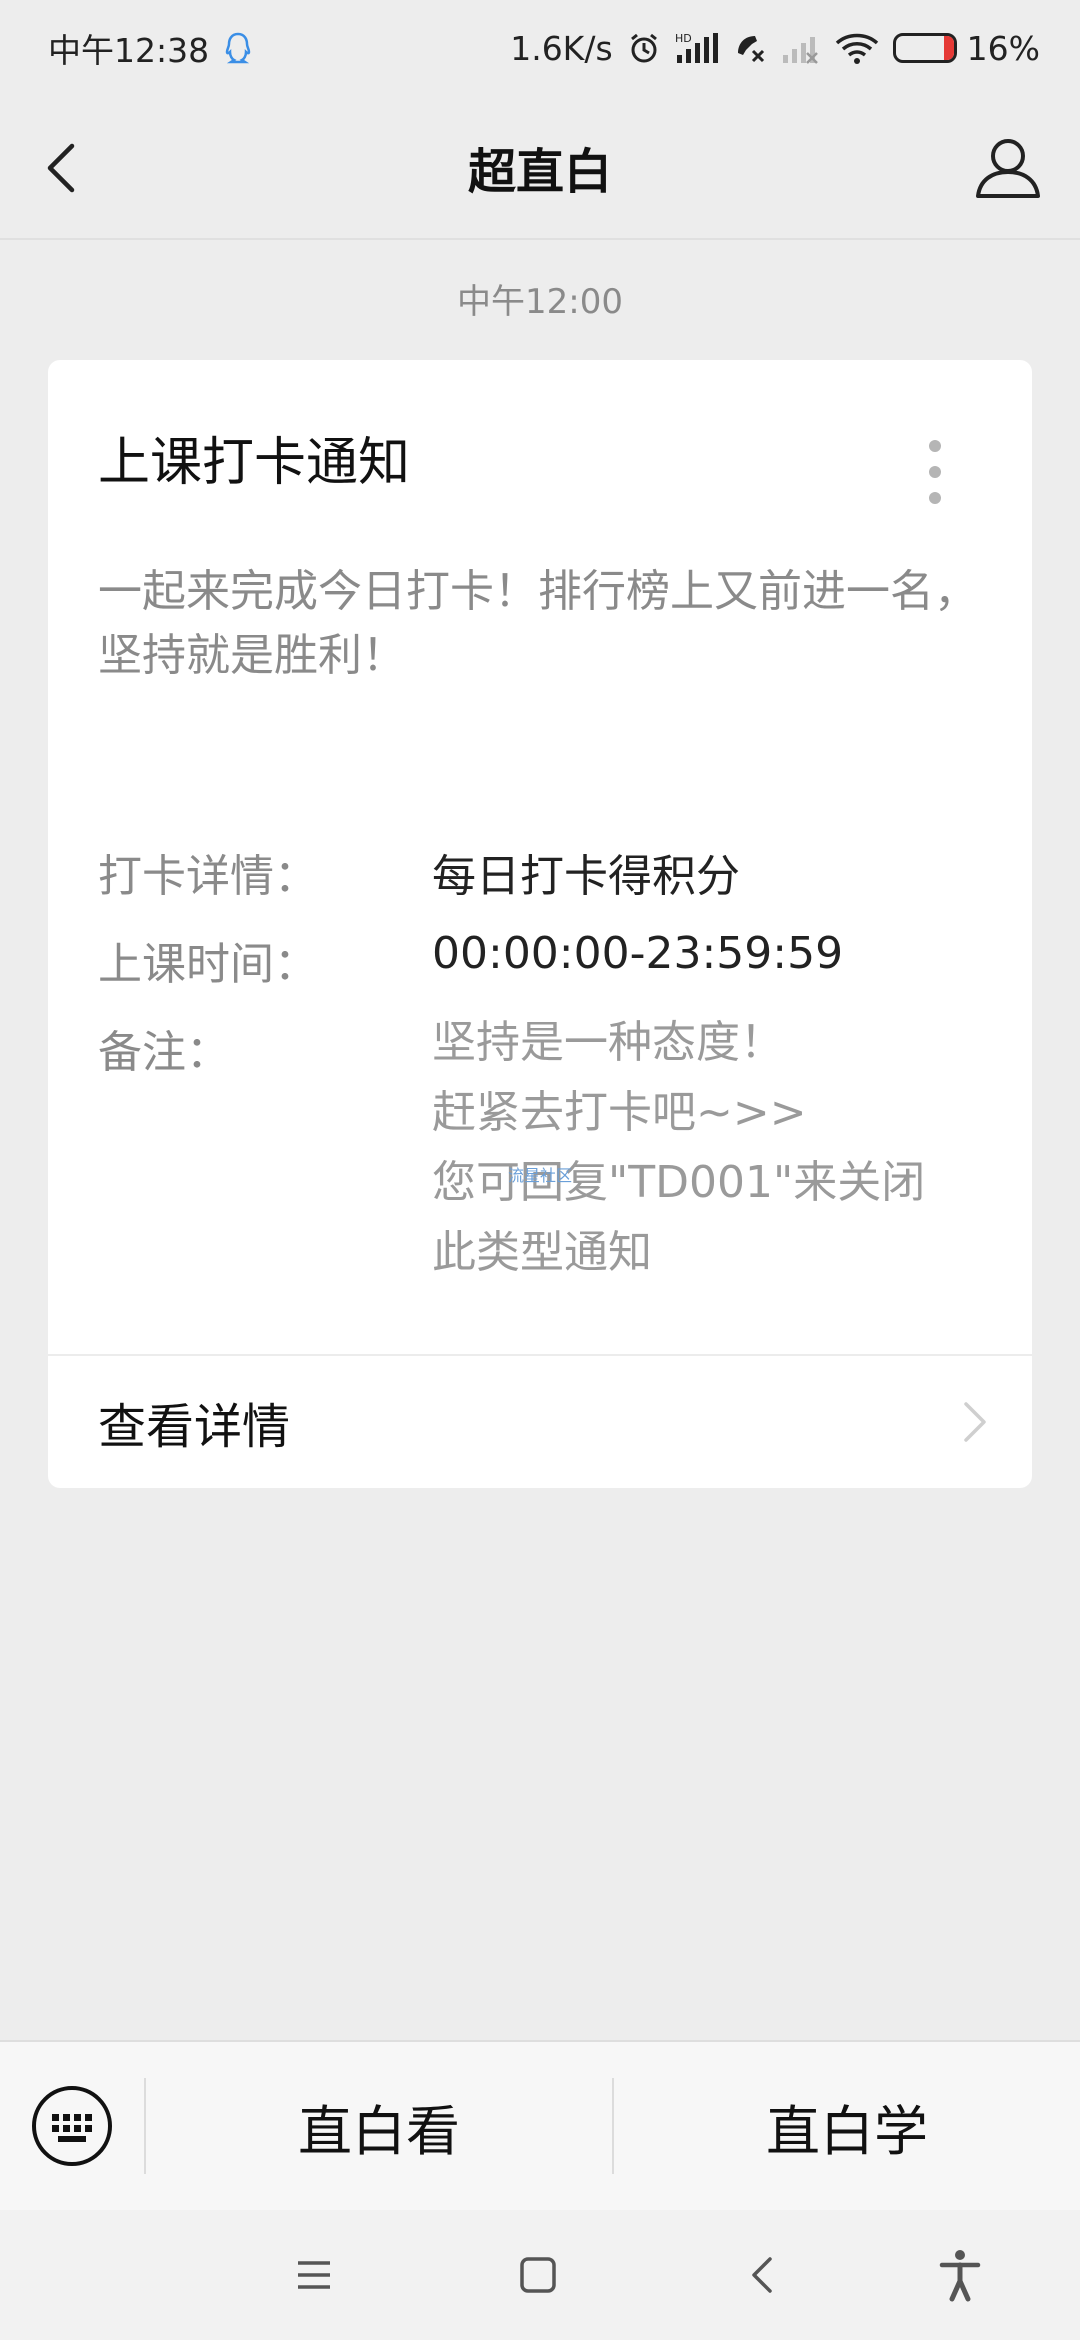 The height and width of the screenshot is (2340, 1080). I want to click on remark-line: 赶紧去打卡吧~>>, so click(619, 1112).